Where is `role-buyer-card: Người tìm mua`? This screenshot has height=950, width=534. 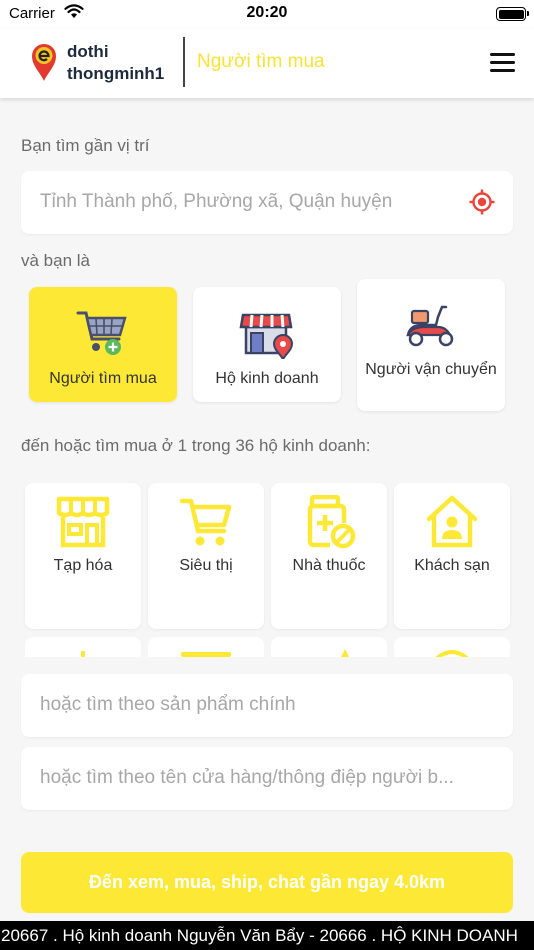
role-buyer-card: Người tìm mua is located at coordinates (103, 344).